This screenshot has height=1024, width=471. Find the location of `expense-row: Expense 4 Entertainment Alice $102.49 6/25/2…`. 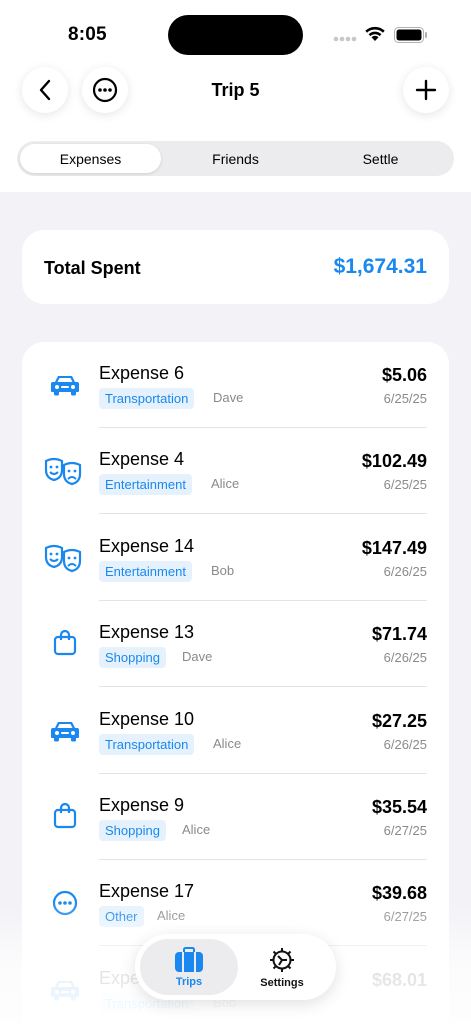

expense-row: Expense 4 Entertainment Alice $102.49 6/25/2… is located at coordinates (235, 471).